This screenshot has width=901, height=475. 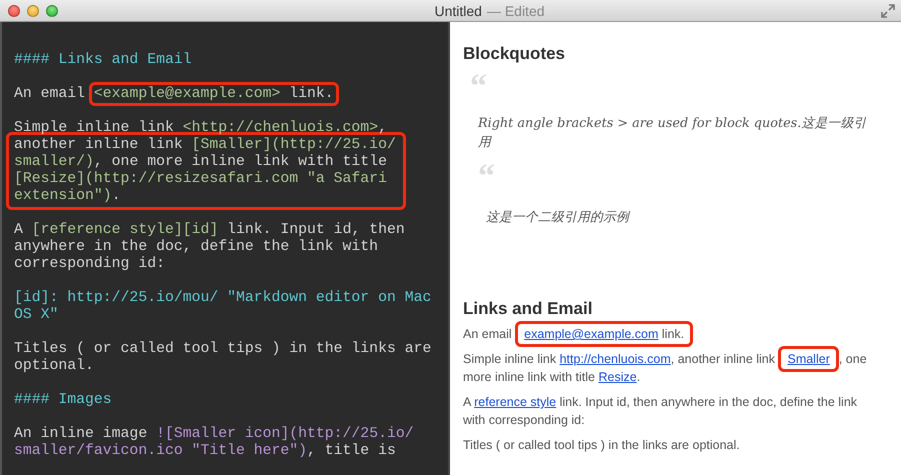 I want to click on markdown-heading: #### Images, so click(x=63, y=400).